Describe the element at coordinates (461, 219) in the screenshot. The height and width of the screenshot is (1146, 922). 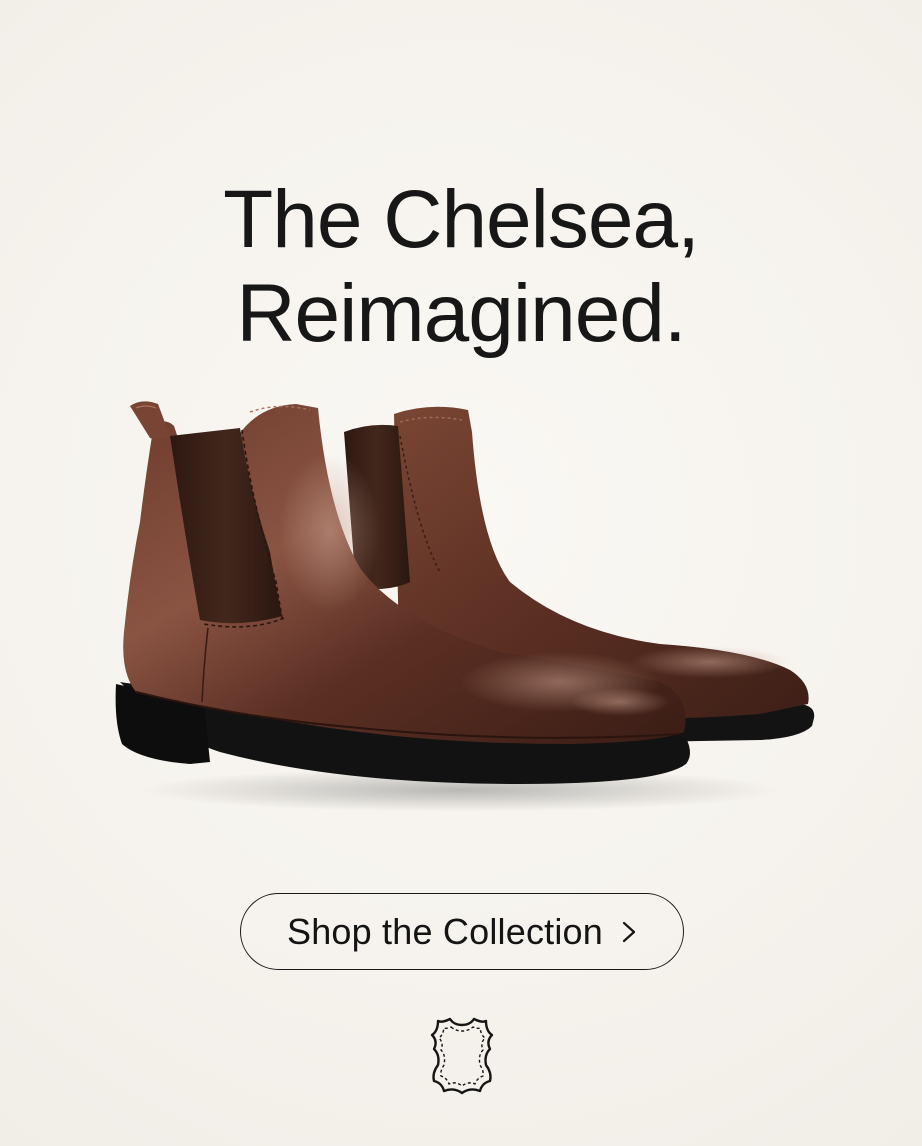
I see `headline-line-1: The Chelsea,` at that location.